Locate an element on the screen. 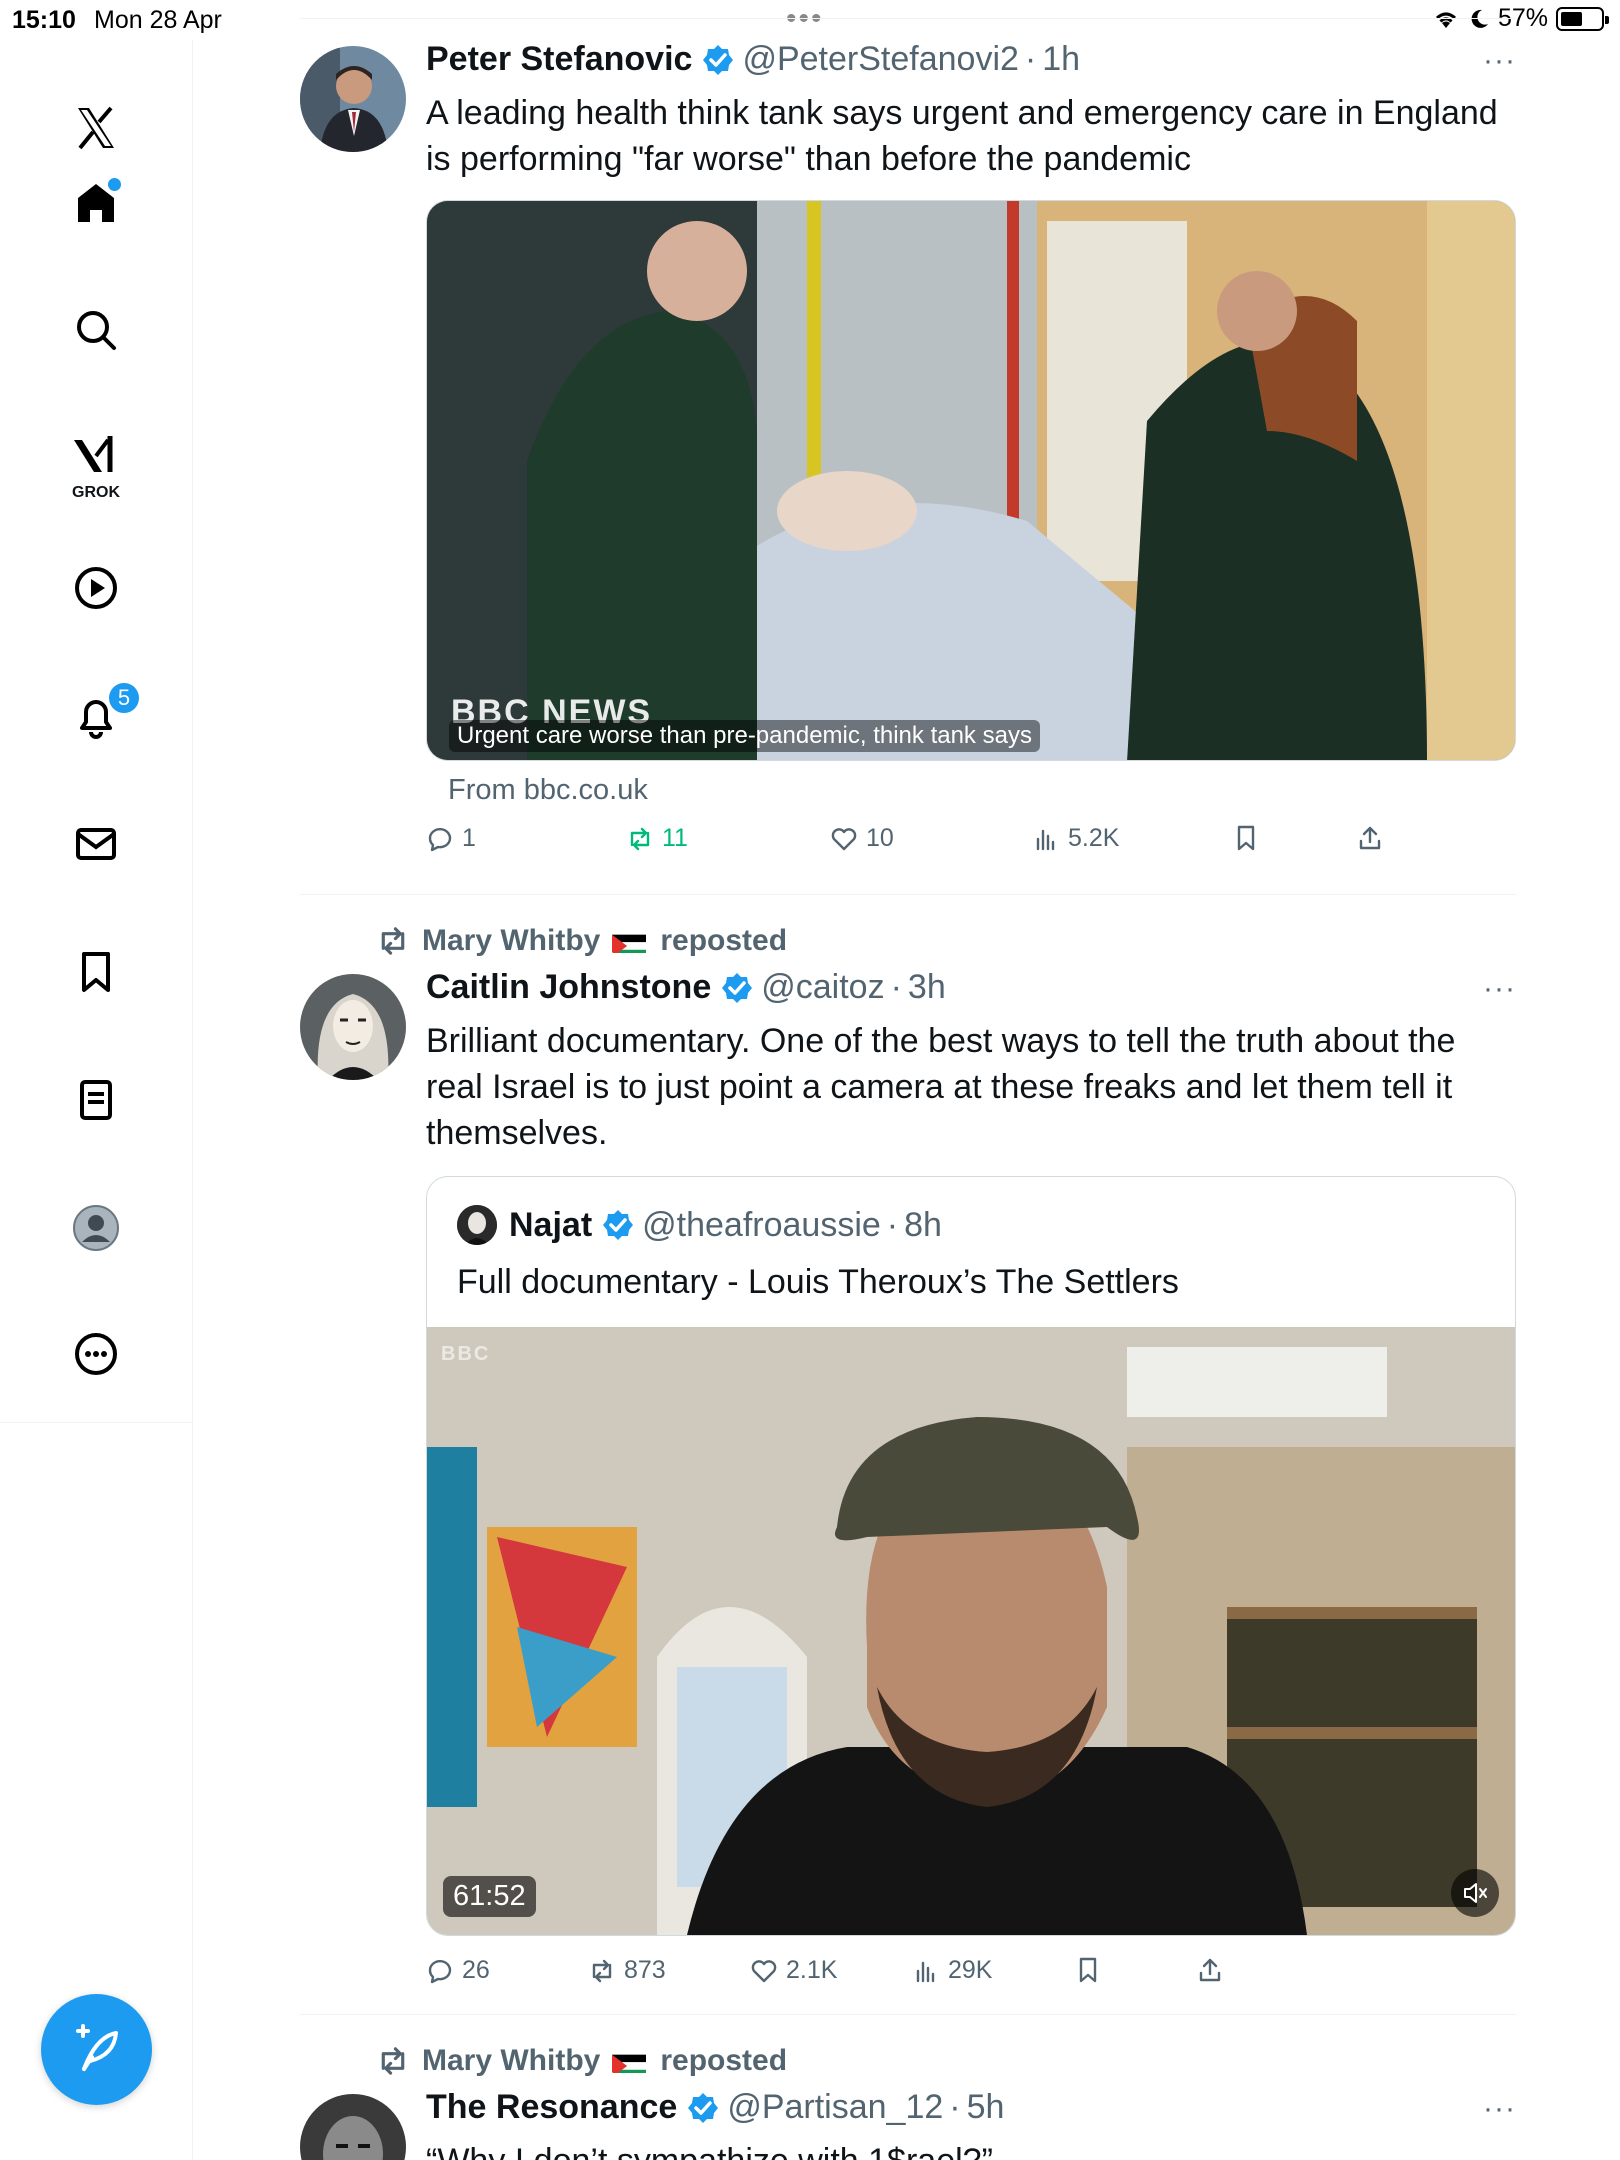 This screenshot has width=1620, height=2160. mute-toggle-button is located at coordinates (1475, 1893).